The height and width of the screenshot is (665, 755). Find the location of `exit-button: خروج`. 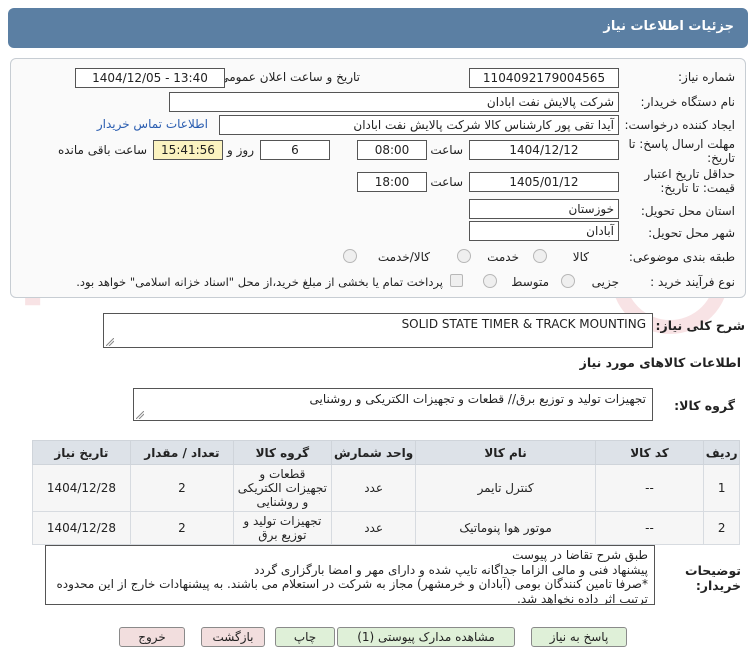

exit-button: خروج is located at coordinates (152, 637).